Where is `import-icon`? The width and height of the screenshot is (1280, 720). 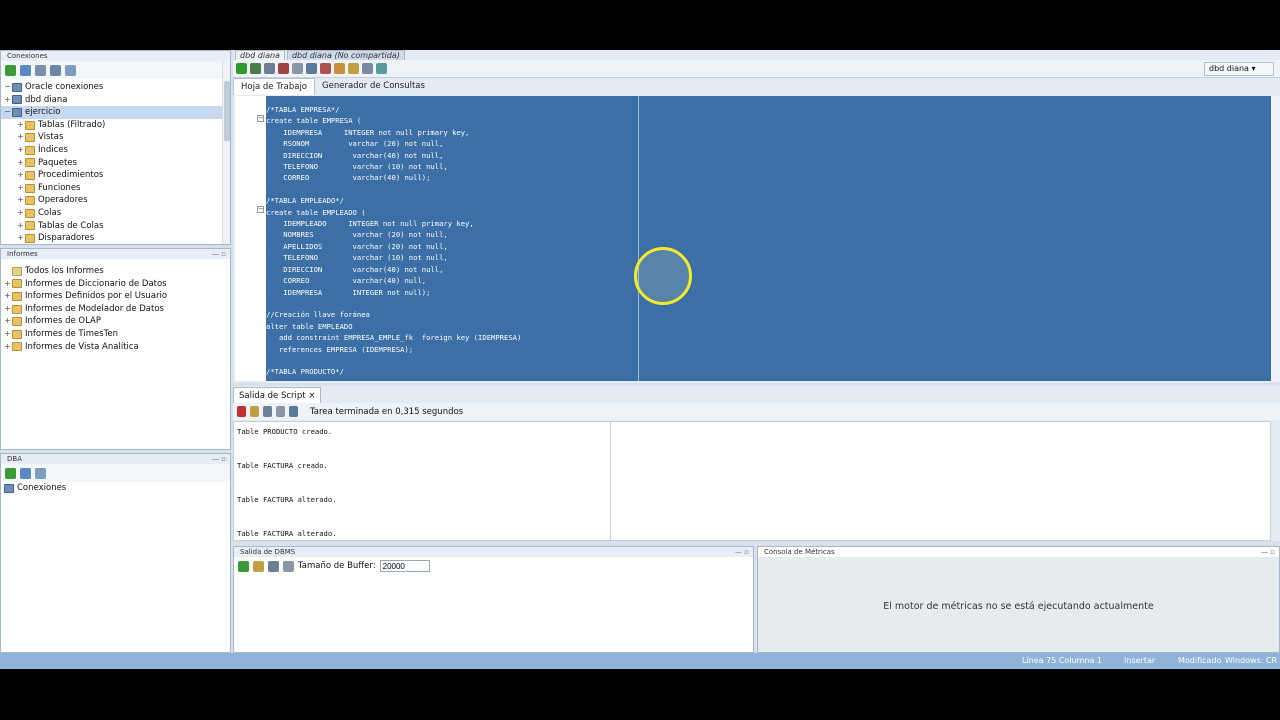 import-icon is located at coordinates (70, 70).